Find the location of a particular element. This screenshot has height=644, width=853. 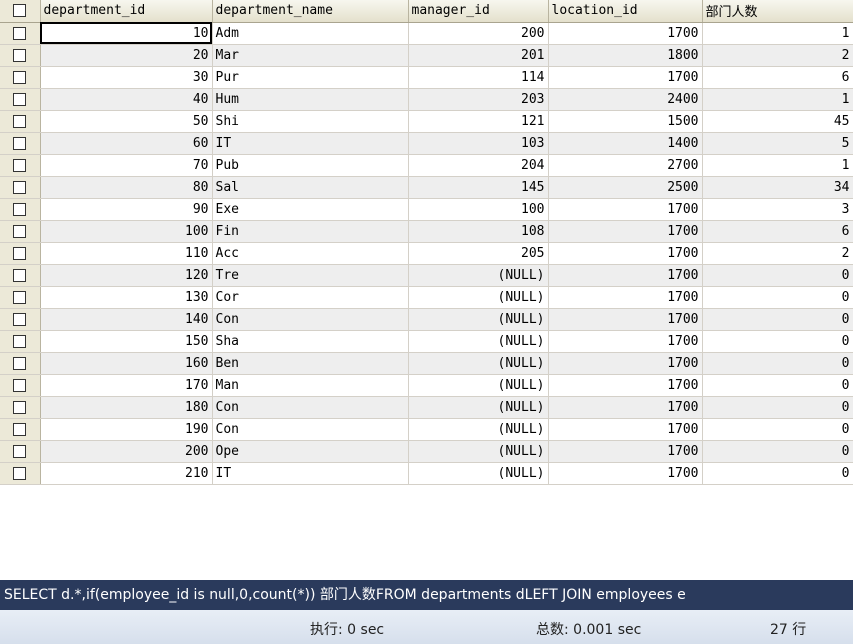

table-cell: 70 is located at coordinates (126, 165).